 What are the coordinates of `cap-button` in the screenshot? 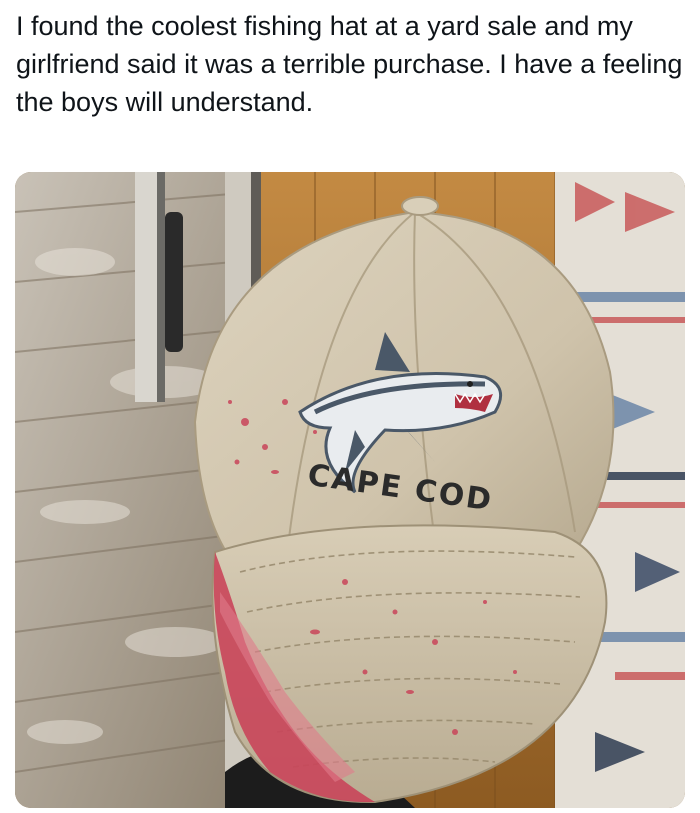 It's located at (420, 206).